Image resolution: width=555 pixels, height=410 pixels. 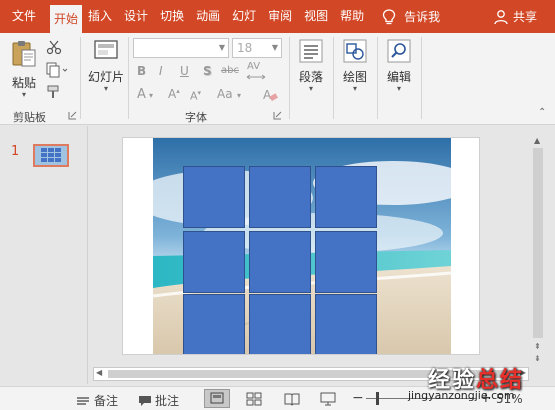 What do you see at coordinates (389, 16) in the screenshot?
I see `lightbulb-icon` at bounding box center [389, 16].